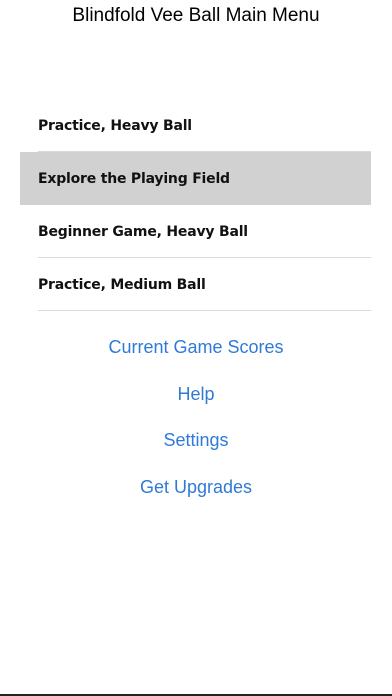 The width and height of the screenshot is (392, 696). Describe the element at coordinates (204, 310) in the screenshot. I see `row-separator` at that location.